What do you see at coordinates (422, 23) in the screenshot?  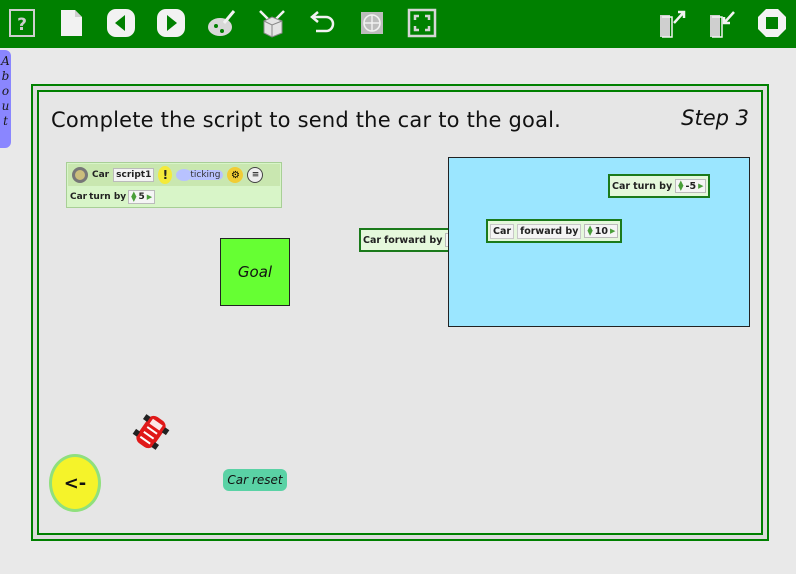 I see `fullscreen-icon` at bounding box center [422, 23].